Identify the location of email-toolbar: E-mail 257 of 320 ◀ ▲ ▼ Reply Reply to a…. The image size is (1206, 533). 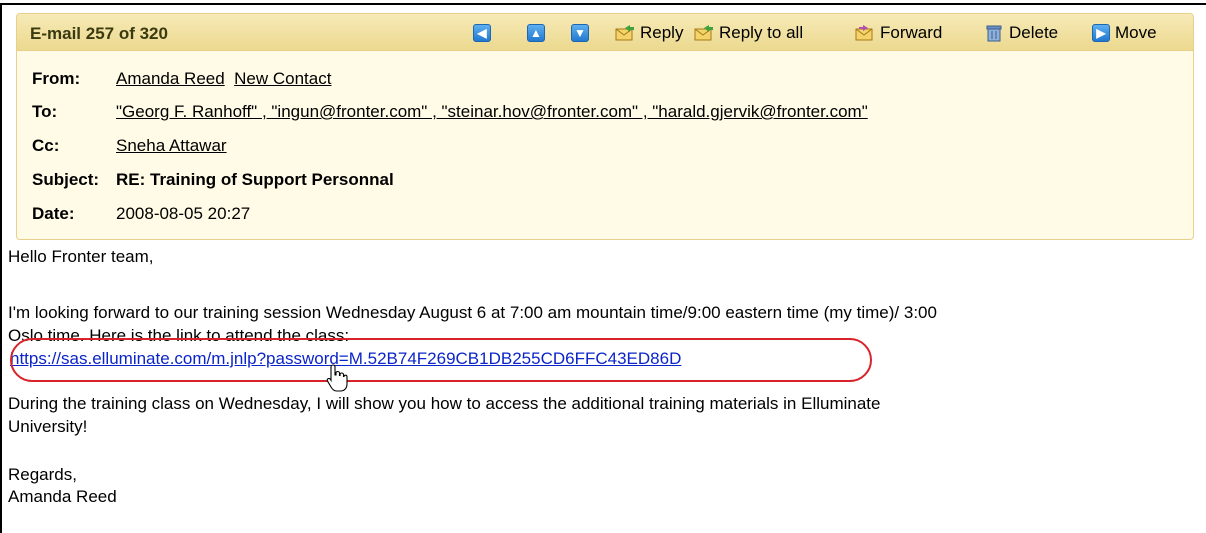
(605, 32).